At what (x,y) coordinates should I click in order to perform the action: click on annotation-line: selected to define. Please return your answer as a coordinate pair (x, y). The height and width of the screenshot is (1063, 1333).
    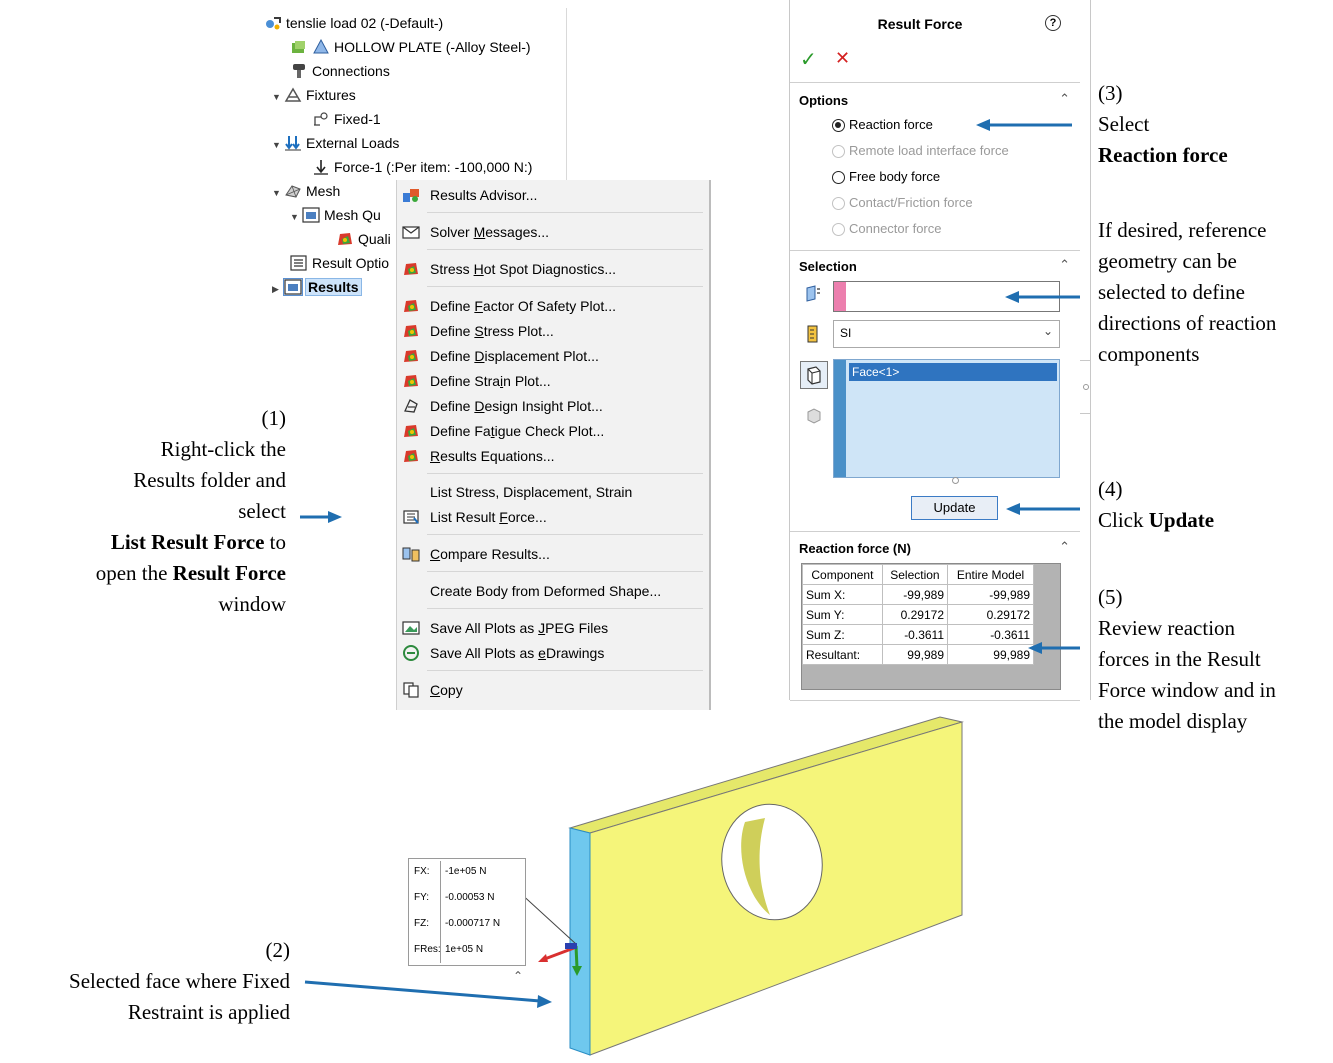
    Looking at the image, I should click on (1171, 292).